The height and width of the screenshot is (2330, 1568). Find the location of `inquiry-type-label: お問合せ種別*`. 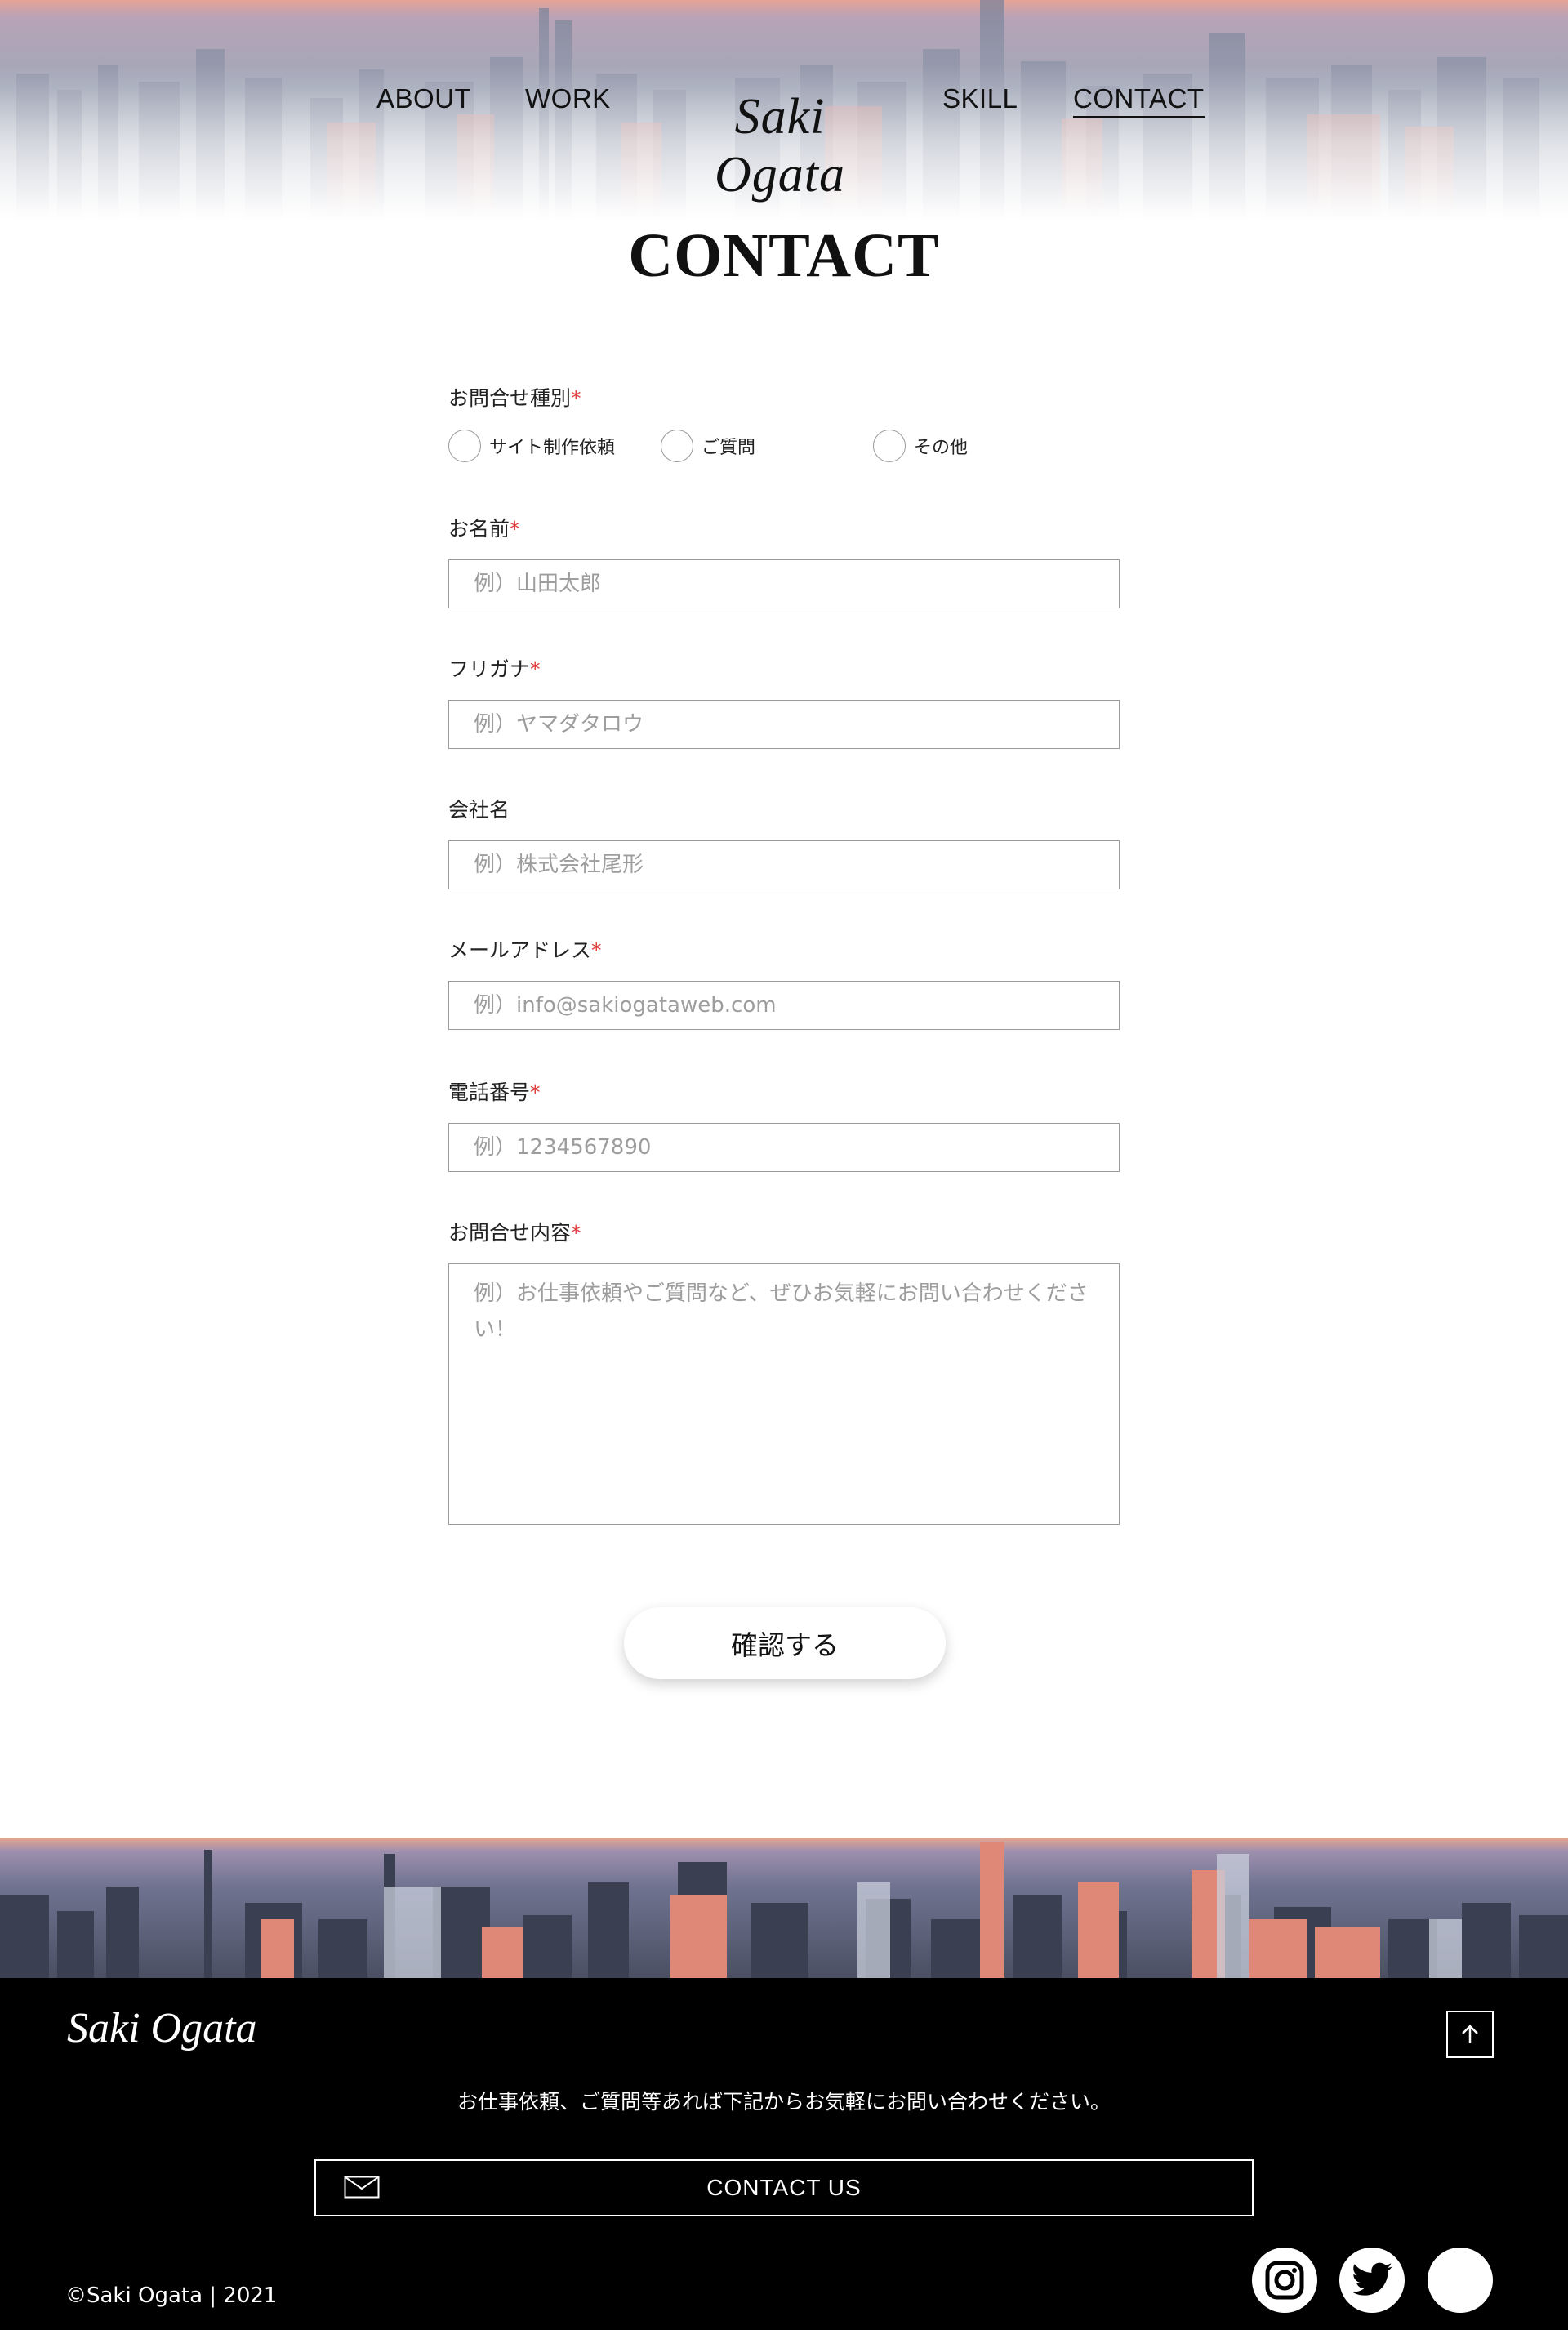

inquiry-type-label: お問合せ種別* is located at coordinates (514, 397).